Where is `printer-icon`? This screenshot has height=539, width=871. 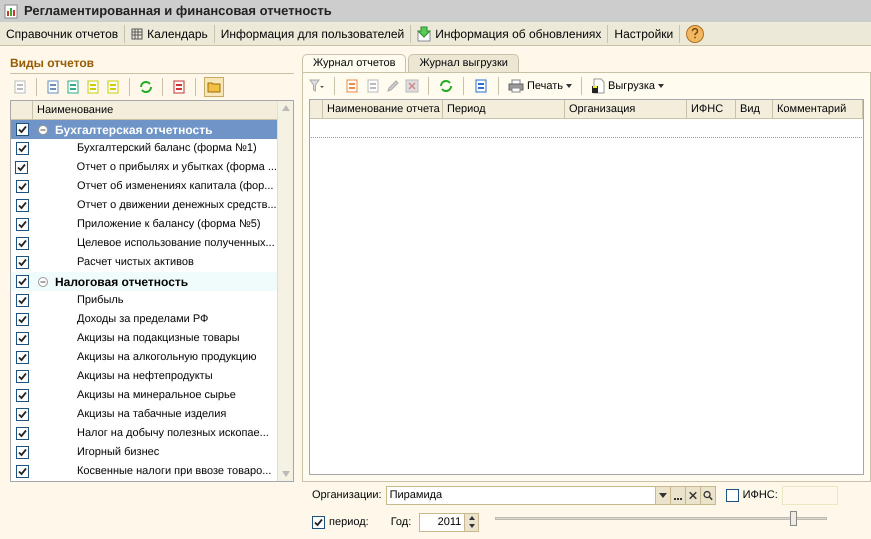
printer-icon is located at coordinates (516, 86).